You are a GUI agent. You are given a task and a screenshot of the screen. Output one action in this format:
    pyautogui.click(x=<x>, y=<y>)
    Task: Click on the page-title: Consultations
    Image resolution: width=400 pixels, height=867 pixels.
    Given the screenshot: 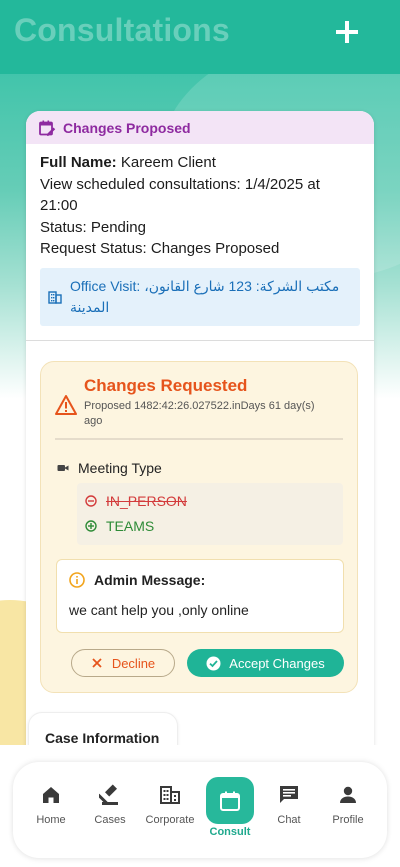 What is the action you would take?
    pyautogui.click(x=122, y=30)
    